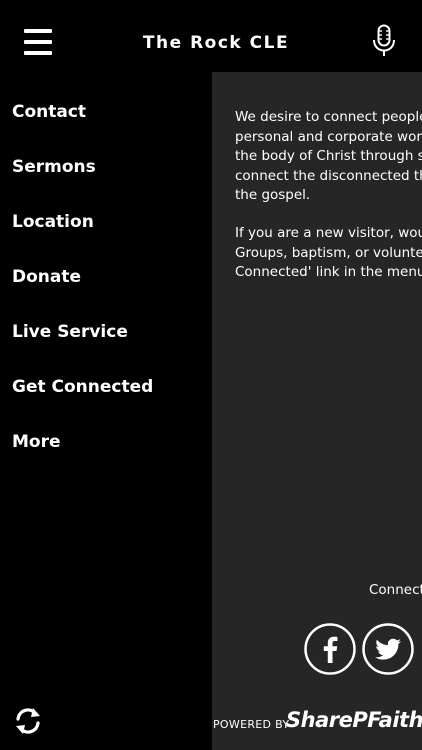 The height and width of the screenshot is (750, 422). What do you see at coordinates (216, 43) in the screenshot?
I see `app-title: The Rock CLE` at bounding box center [216, 43].